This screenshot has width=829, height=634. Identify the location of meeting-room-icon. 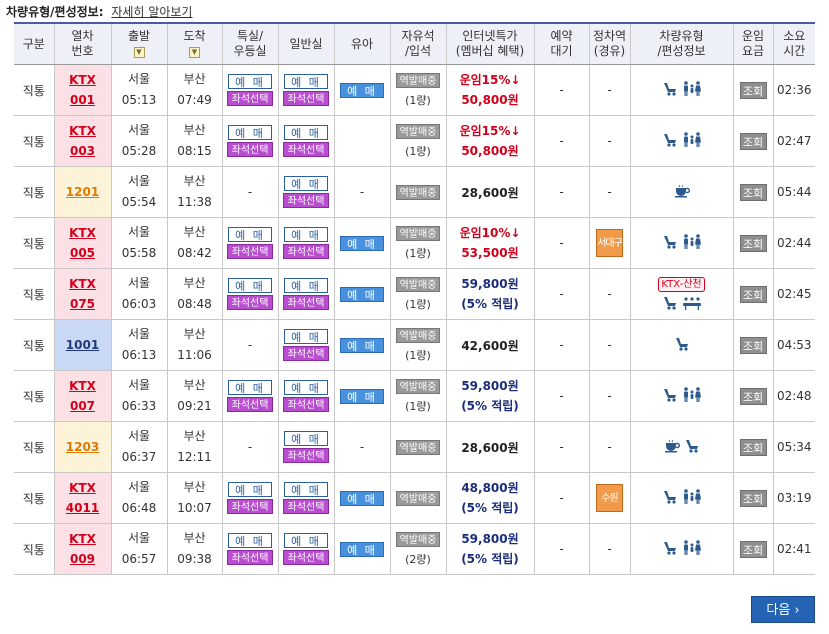
(692, 304).